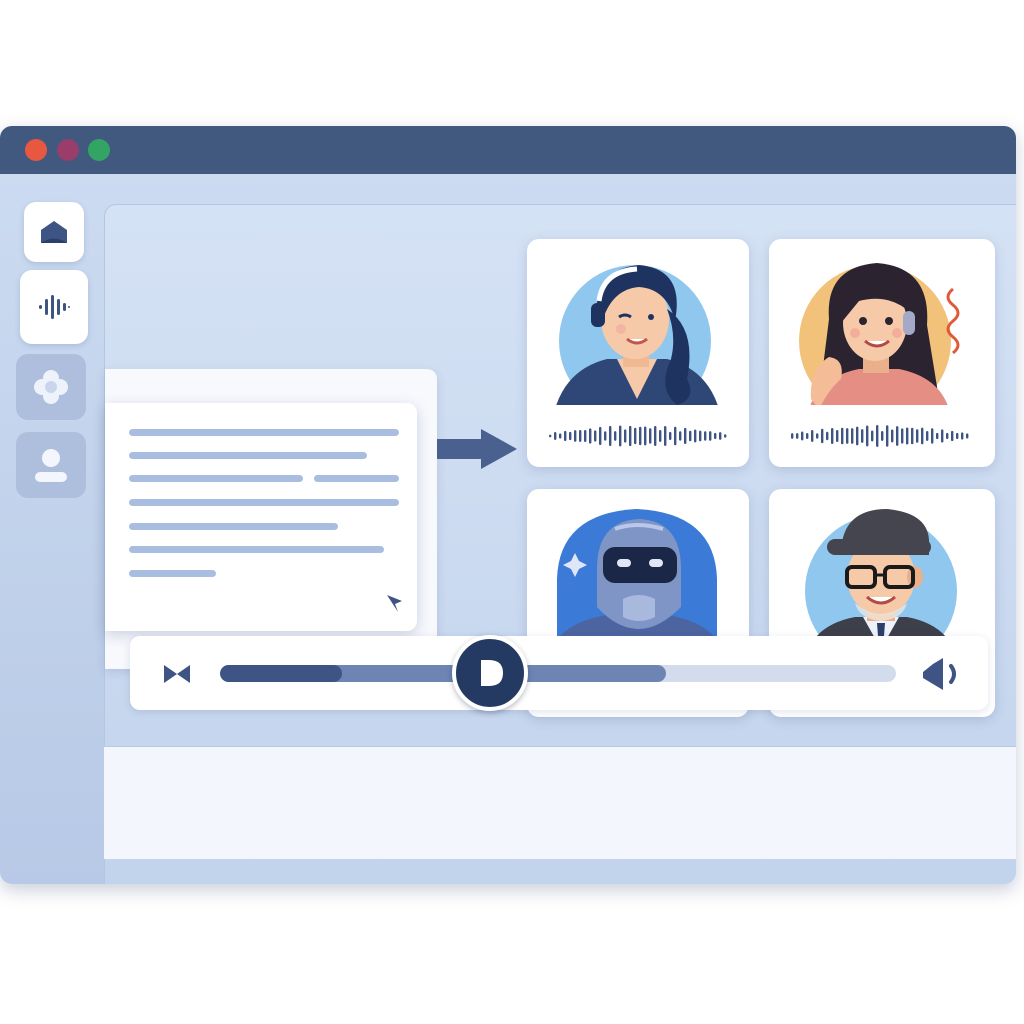 The width and height of the screenshot is (1024, 1024). I want to click on maximize-window-button, so click(99, 150).